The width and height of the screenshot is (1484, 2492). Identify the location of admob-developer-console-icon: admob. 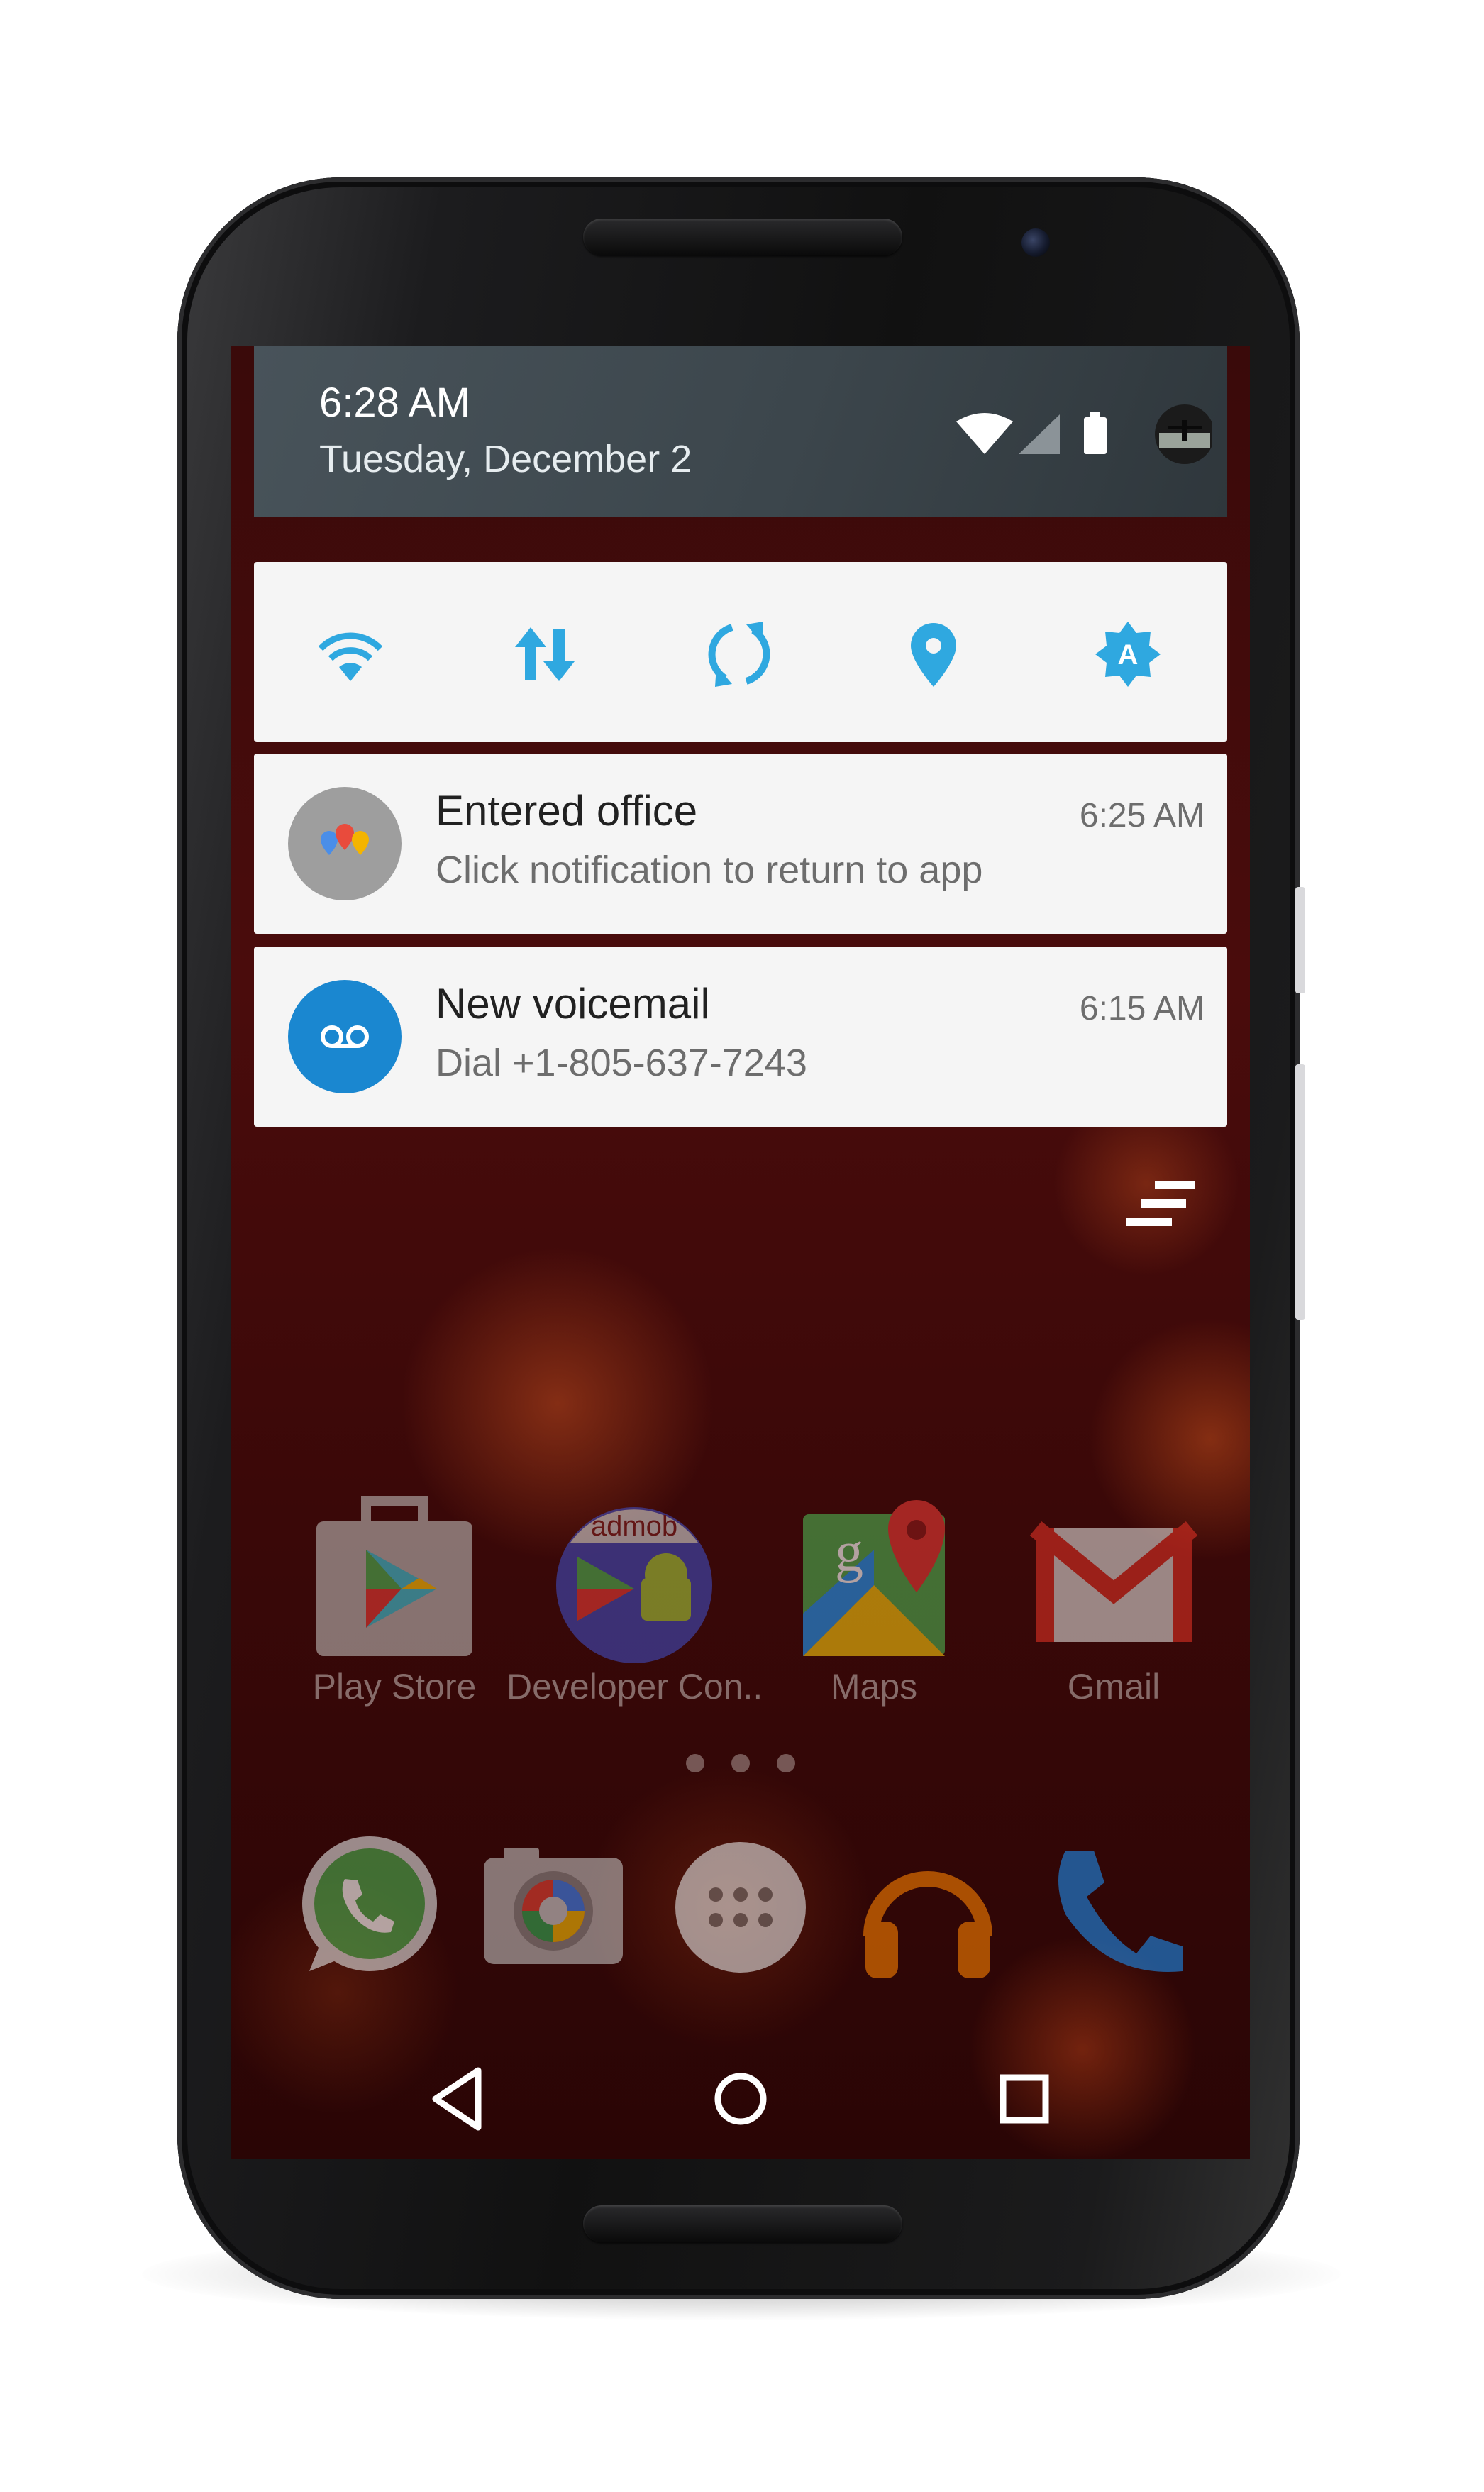
(634, 1578).